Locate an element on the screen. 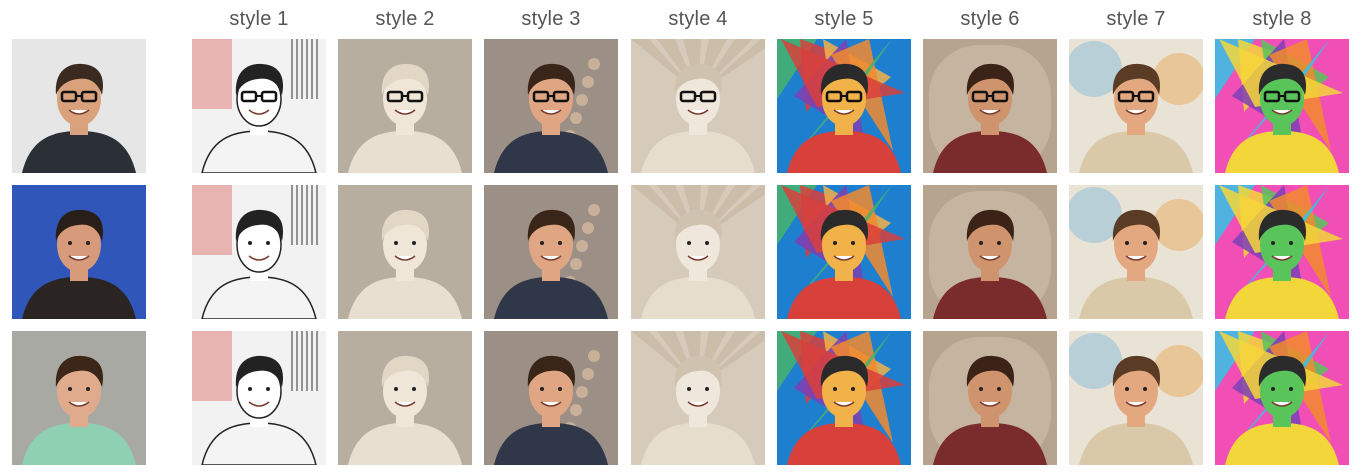  source-photo-2-image is located at coordinates (79, 252).